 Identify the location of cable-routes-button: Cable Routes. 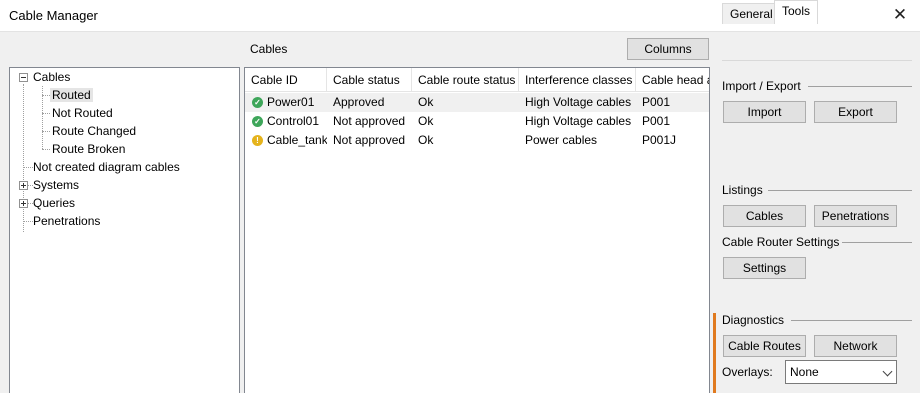
(764, 346).